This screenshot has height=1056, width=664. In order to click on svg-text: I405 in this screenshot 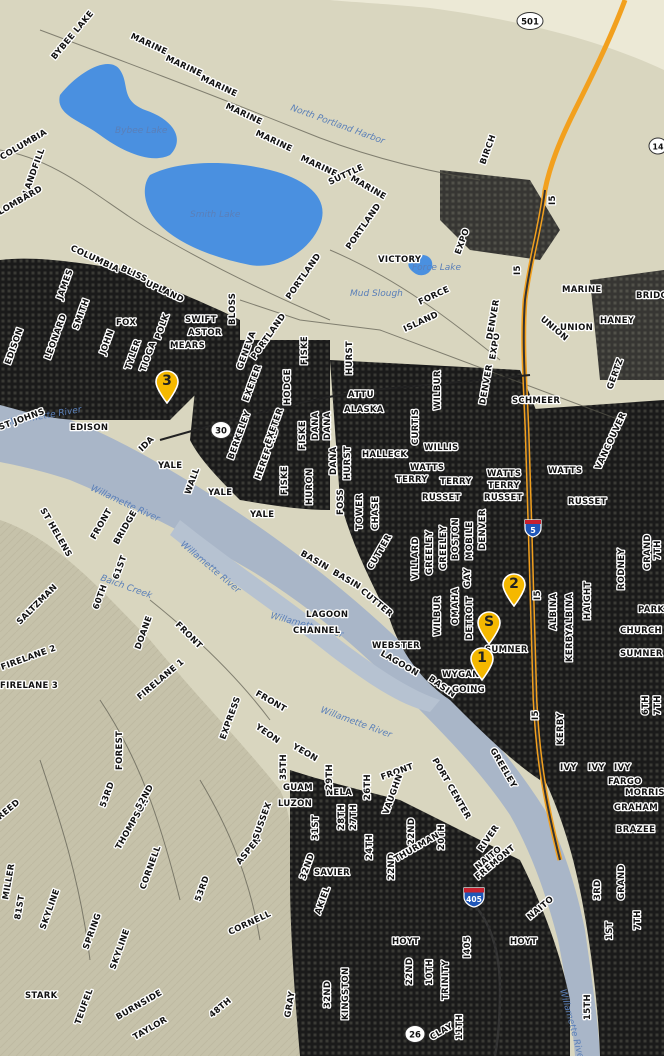, I will do `click(468, 947)`.